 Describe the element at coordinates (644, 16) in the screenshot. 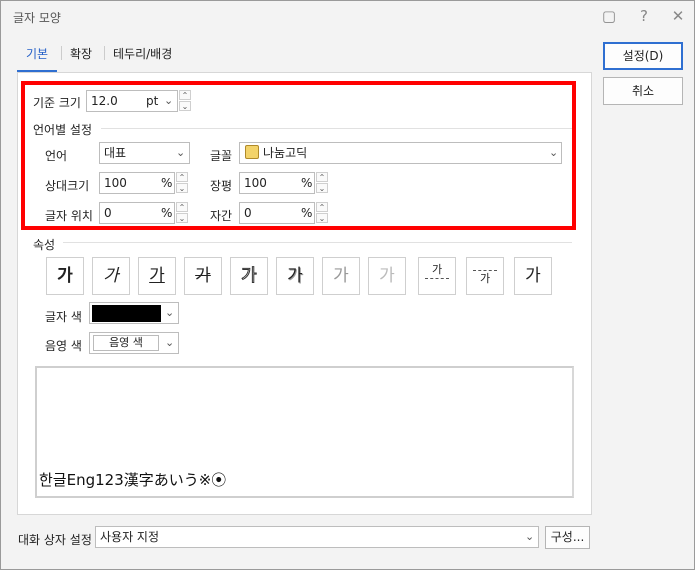

I see `help-icon: ?` at that location.